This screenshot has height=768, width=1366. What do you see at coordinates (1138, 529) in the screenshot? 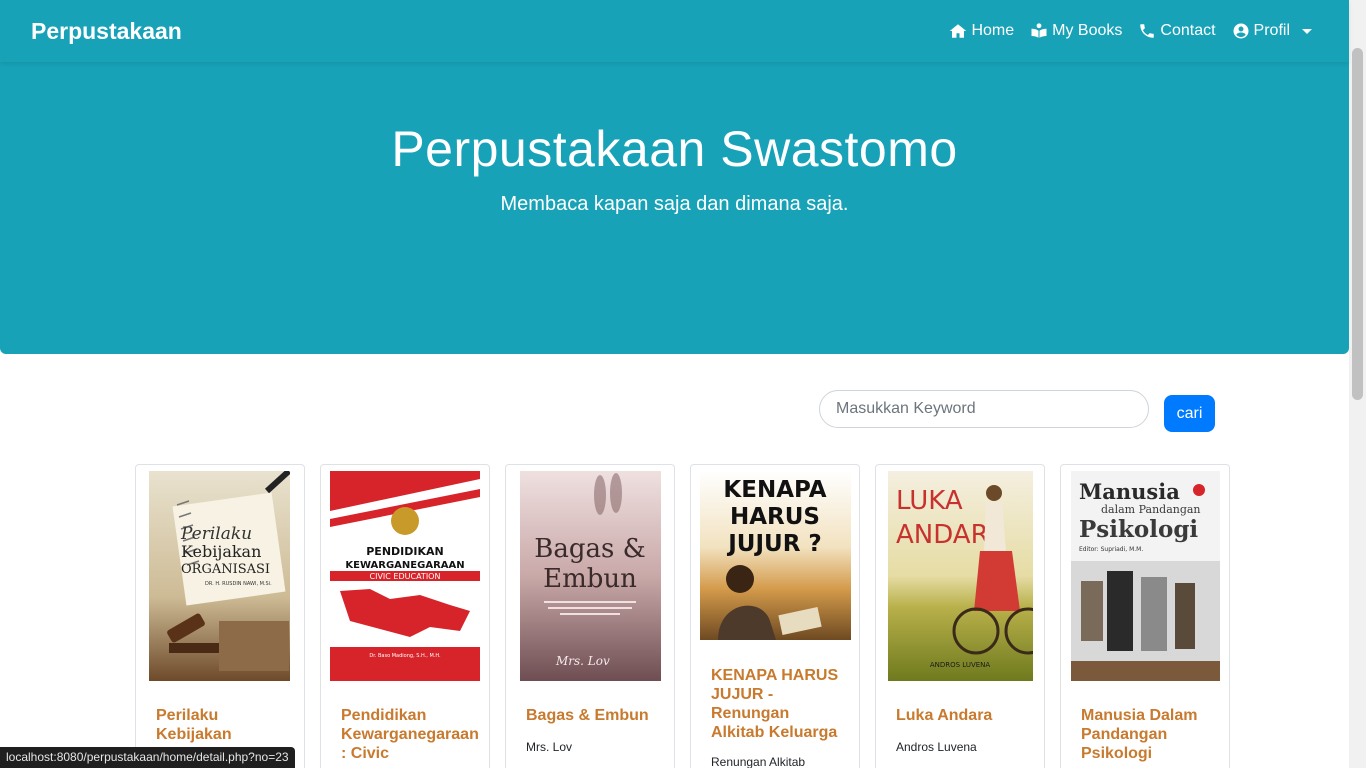
I see `cover-text-3: Psikologi` at bounding box center [1138, 529].